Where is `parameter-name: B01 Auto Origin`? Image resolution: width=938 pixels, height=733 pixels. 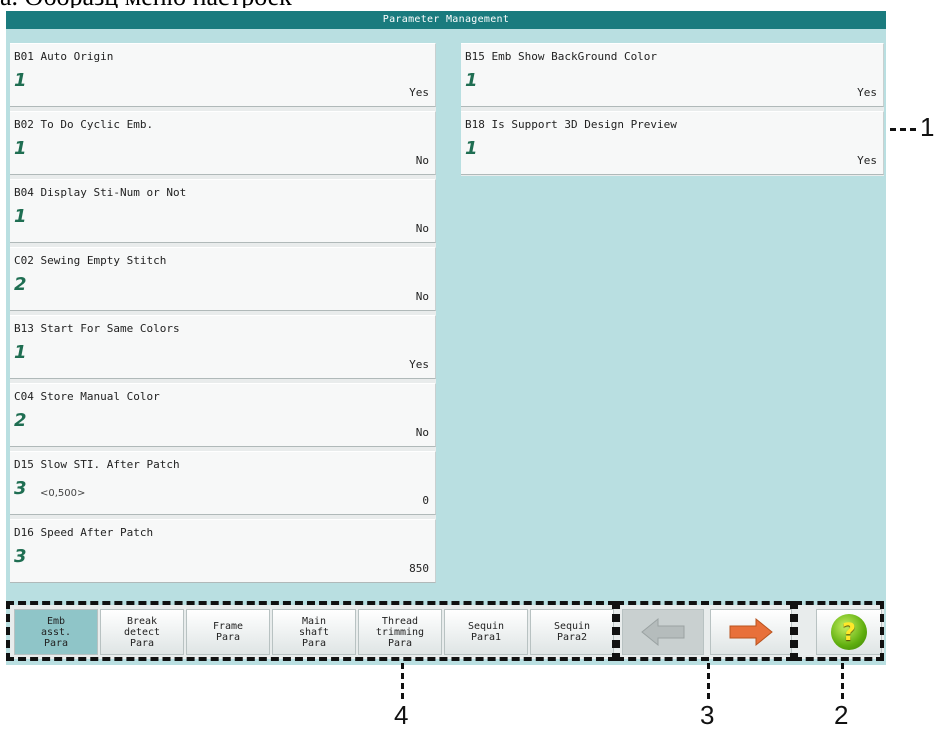 parameter-name: B01 Auto Origin is located at coordinates (64, 56).